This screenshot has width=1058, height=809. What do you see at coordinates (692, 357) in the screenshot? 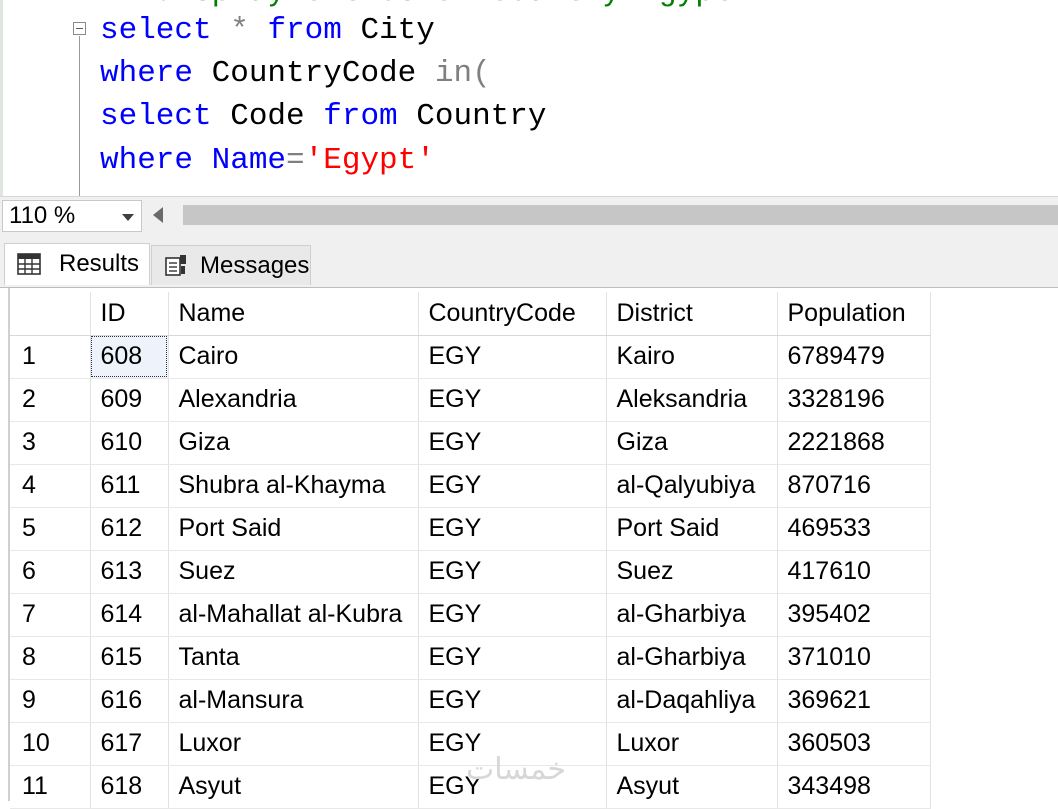
I see `cell-district: Kairo` at bounding box center [692, 357].